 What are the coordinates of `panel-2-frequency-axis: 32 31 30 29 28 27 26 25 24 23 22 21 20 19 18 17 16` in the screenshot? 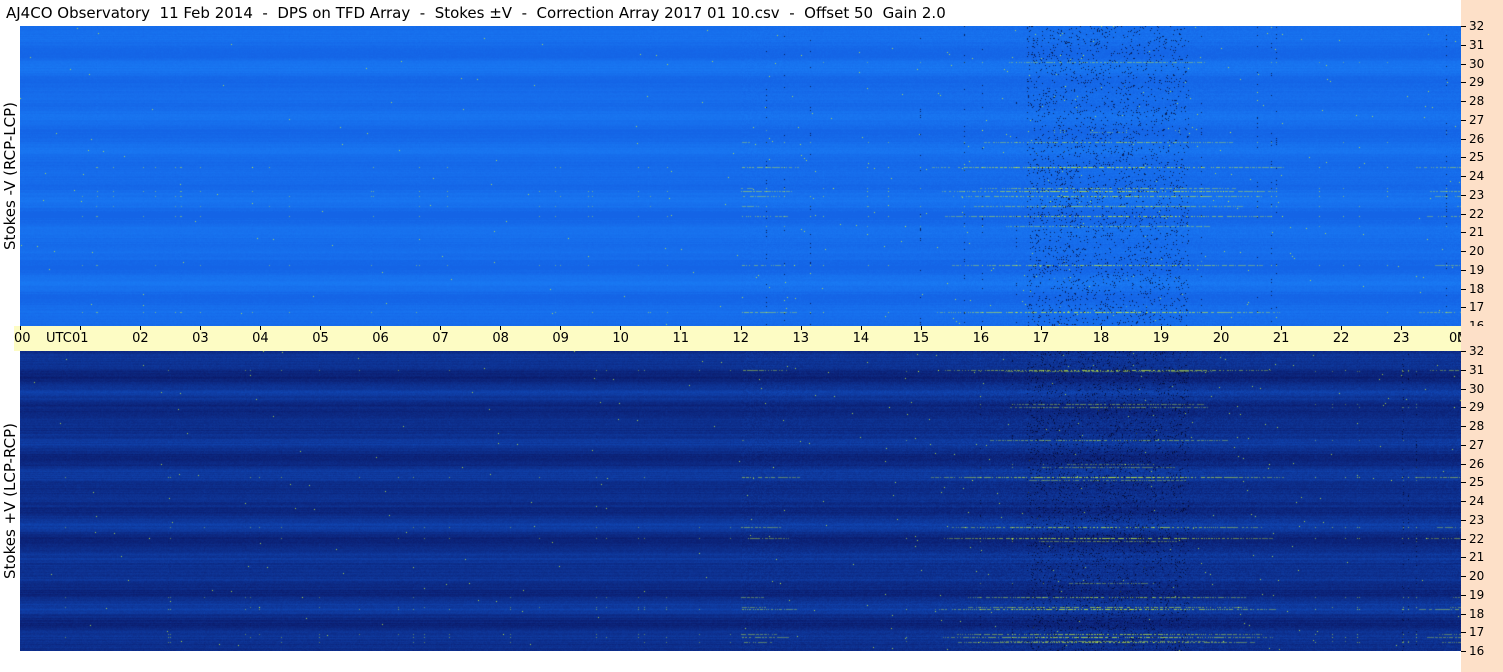 It's located at (1482, 499).